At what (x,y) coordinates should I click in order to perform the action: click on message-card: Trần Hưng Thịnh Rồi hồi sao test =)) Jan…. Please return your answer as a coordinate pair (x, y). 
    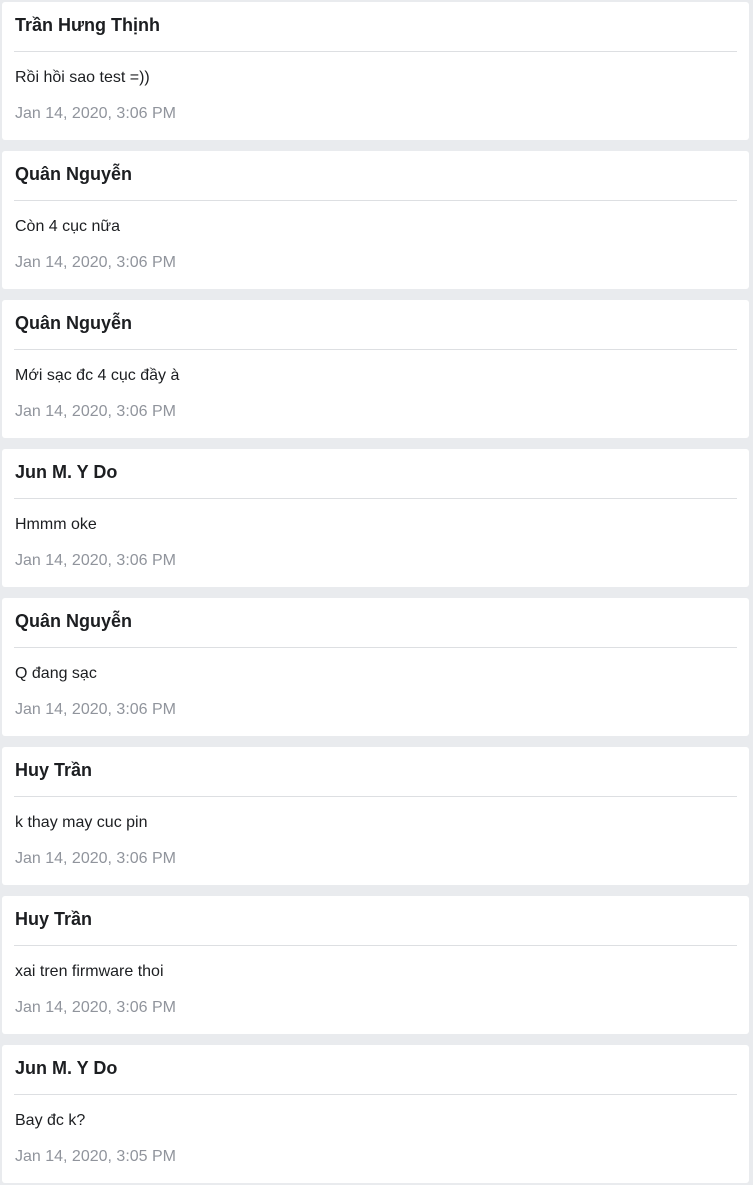
    Looking at the image, I should click on (375, 71).